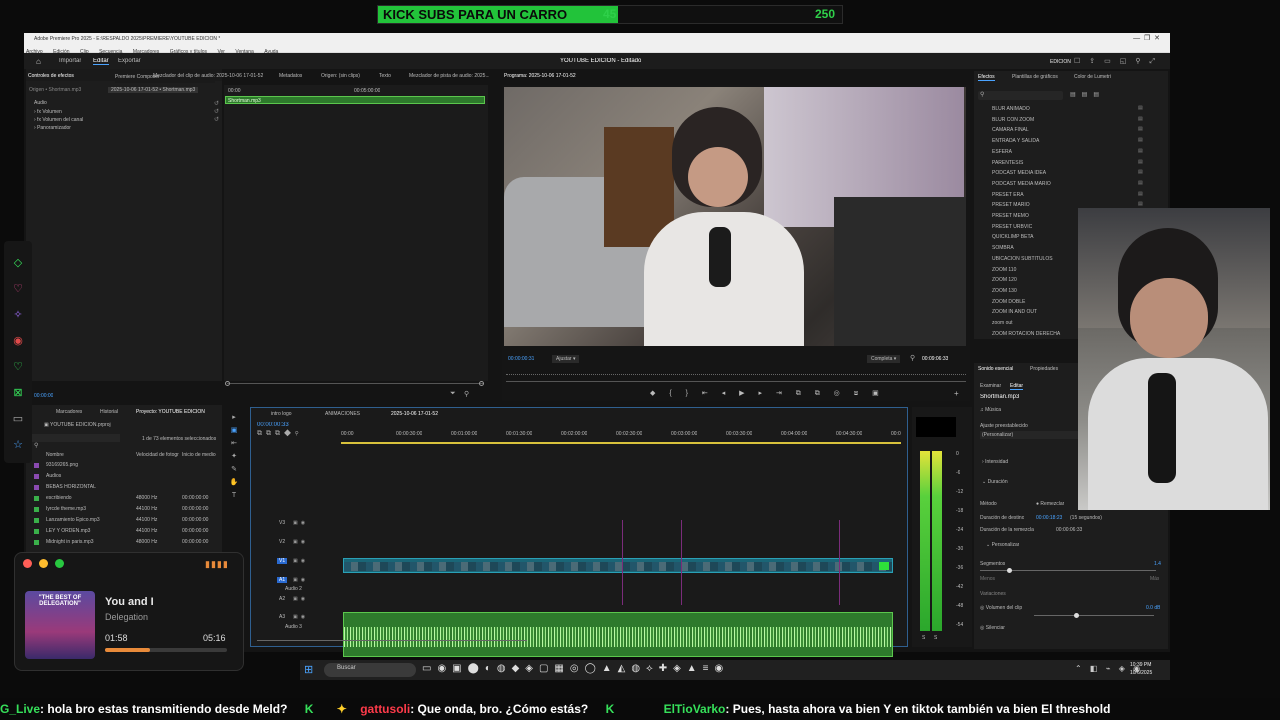  What do you see at coordinates (342, 414) in the screenshot?
I see `tab-animations: ANIMACIONES` at bounding box center [342, 414].